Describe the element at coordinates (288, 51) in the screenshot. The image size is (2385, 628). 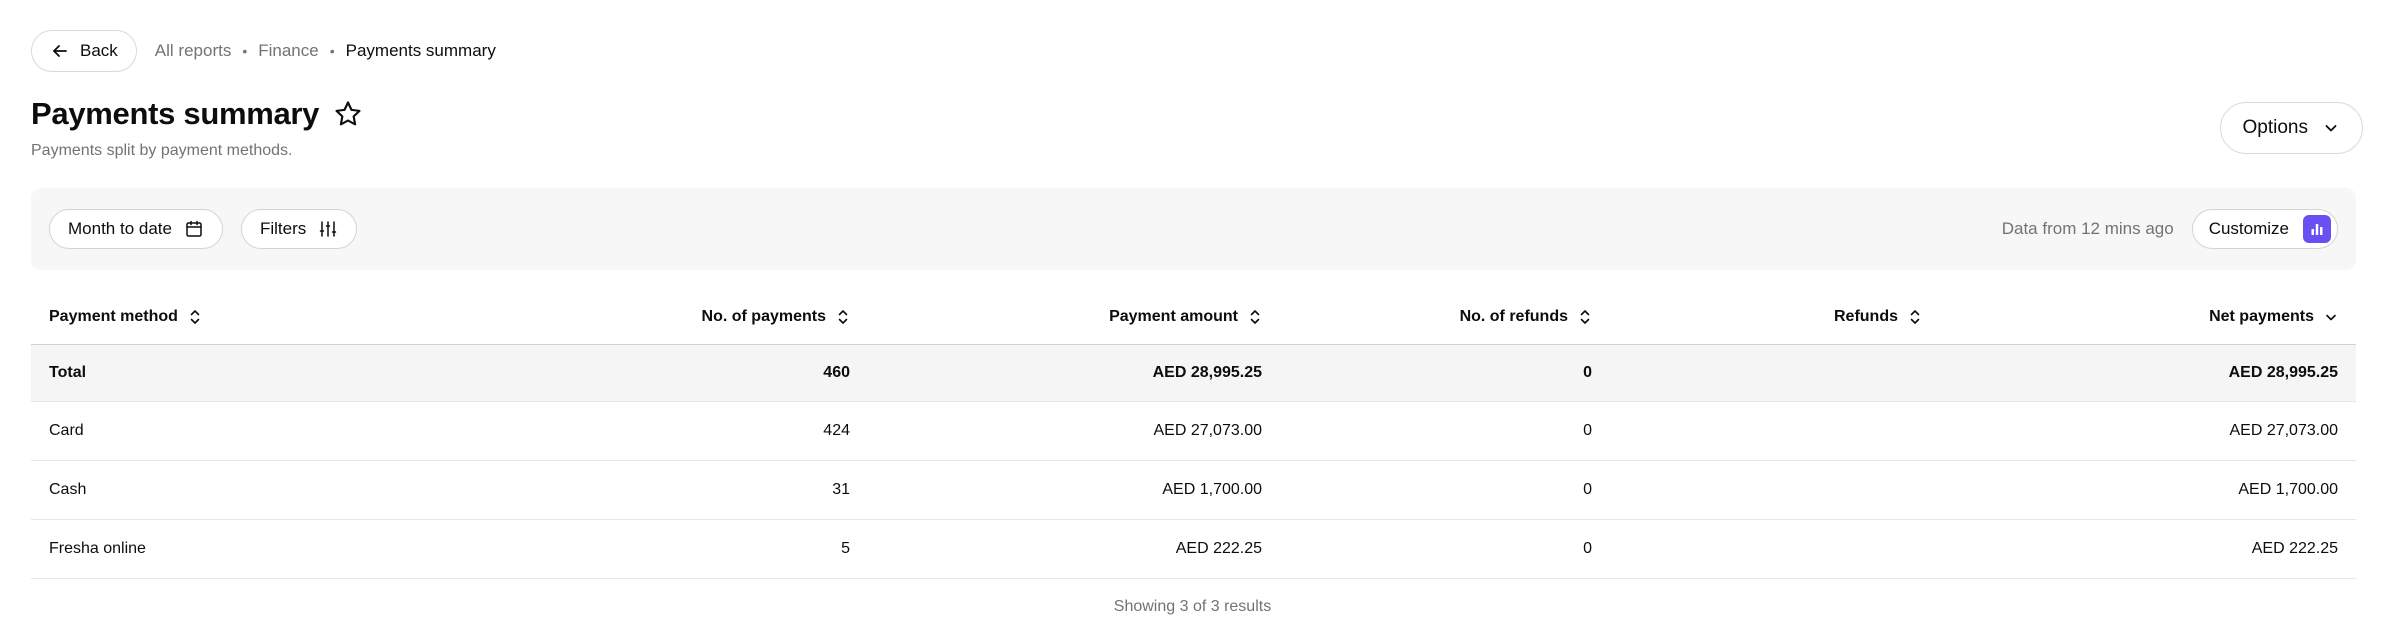
I see `breadcrumb-finance: Finance` at that location.